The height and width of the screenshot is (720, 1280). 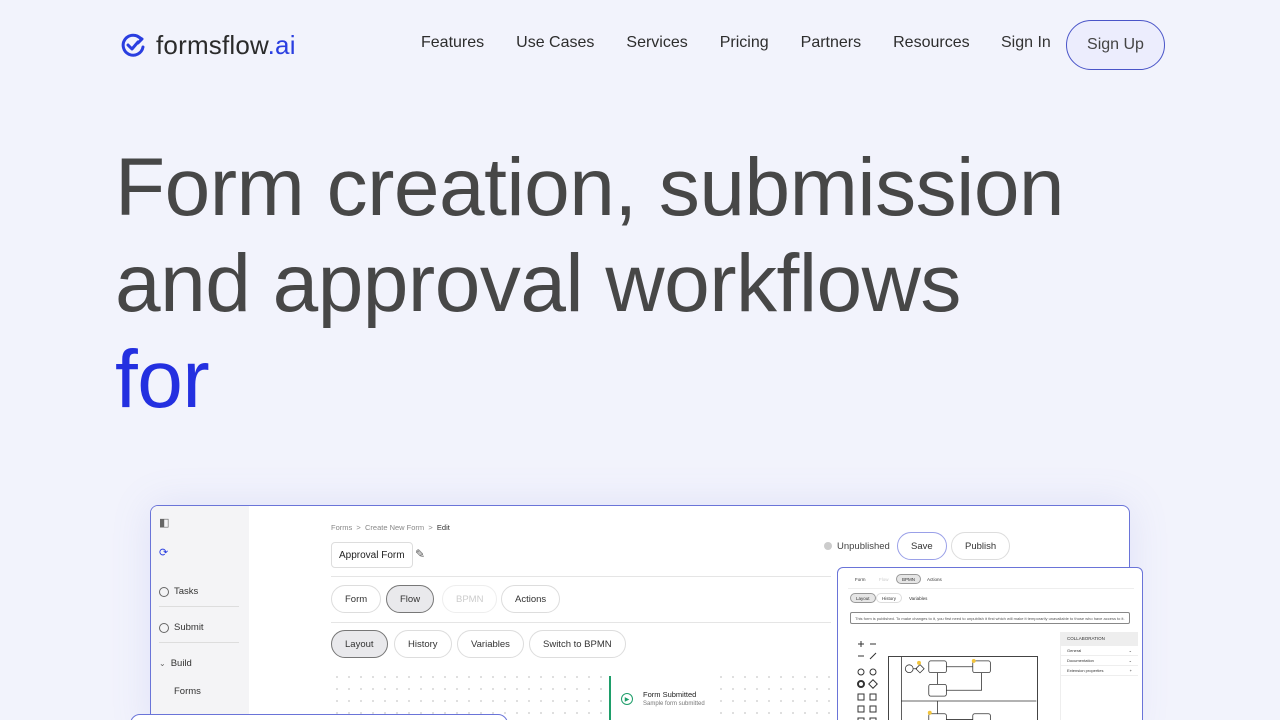 I want to click on nav-link-features: Features, so click(x=452, y=43).